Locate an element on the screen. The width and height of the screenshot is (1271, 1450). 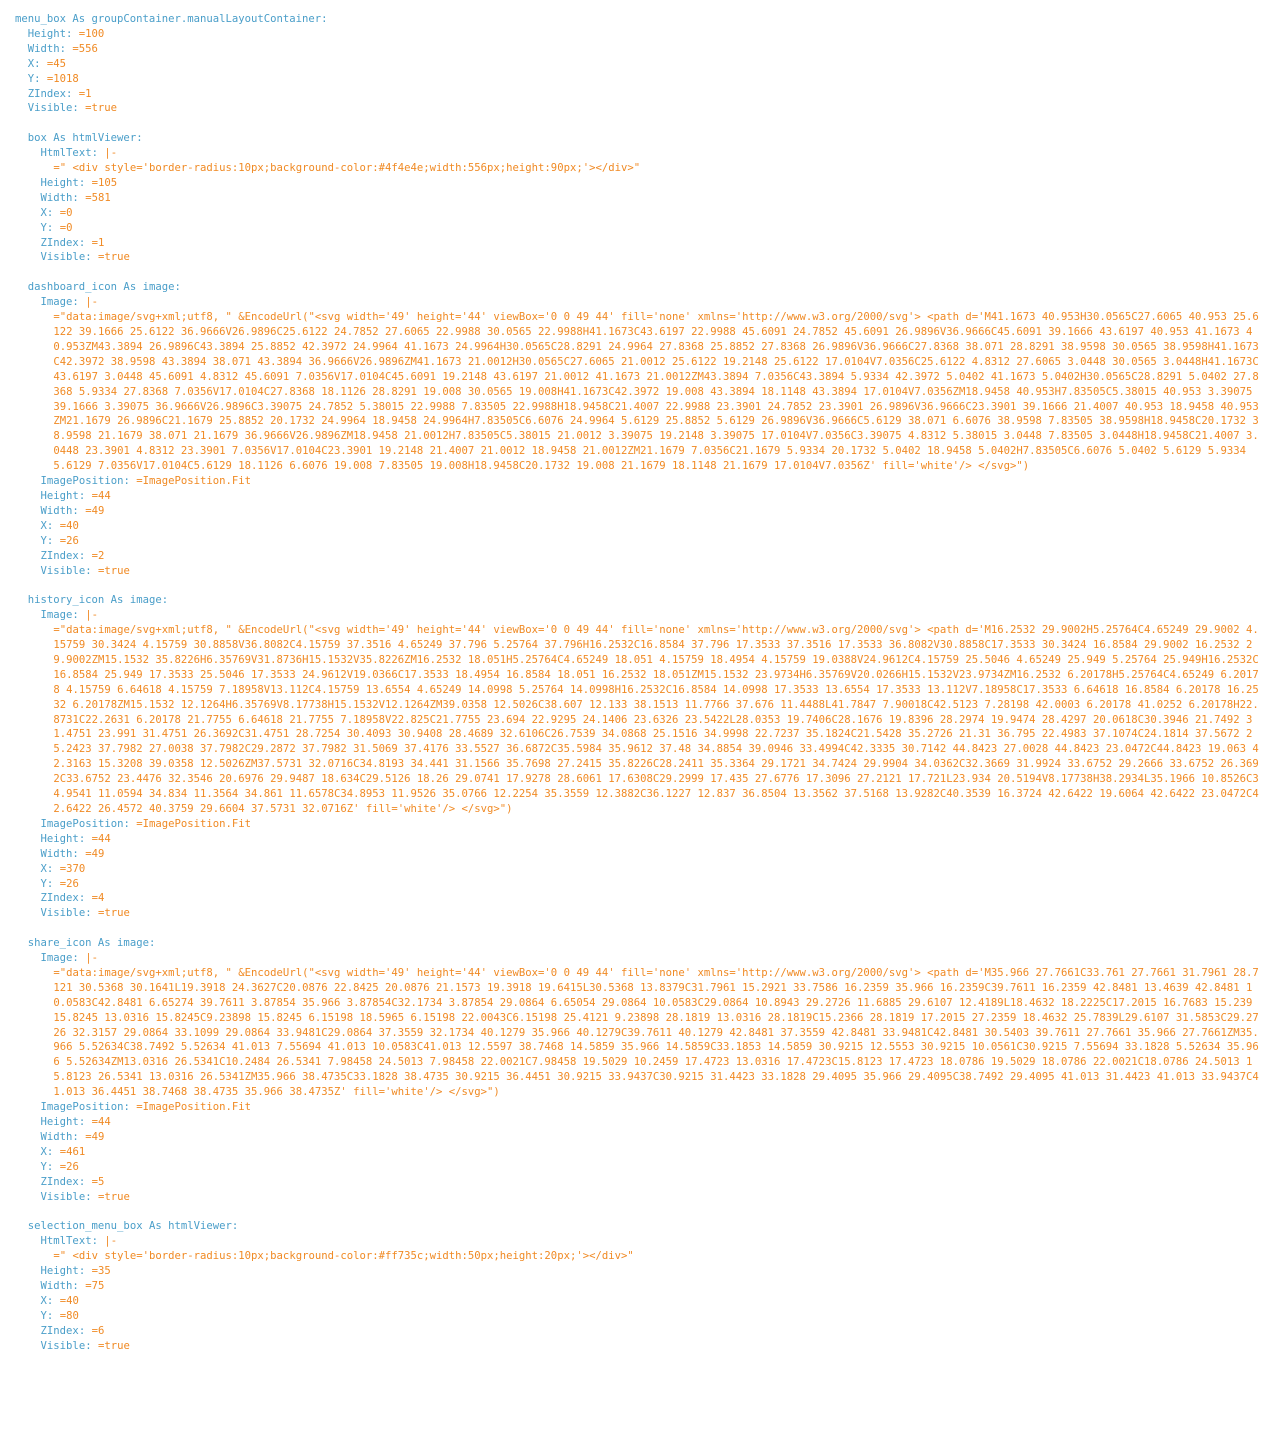
code-line: ZIndex: =6 is located at coordinates (639, 1331).